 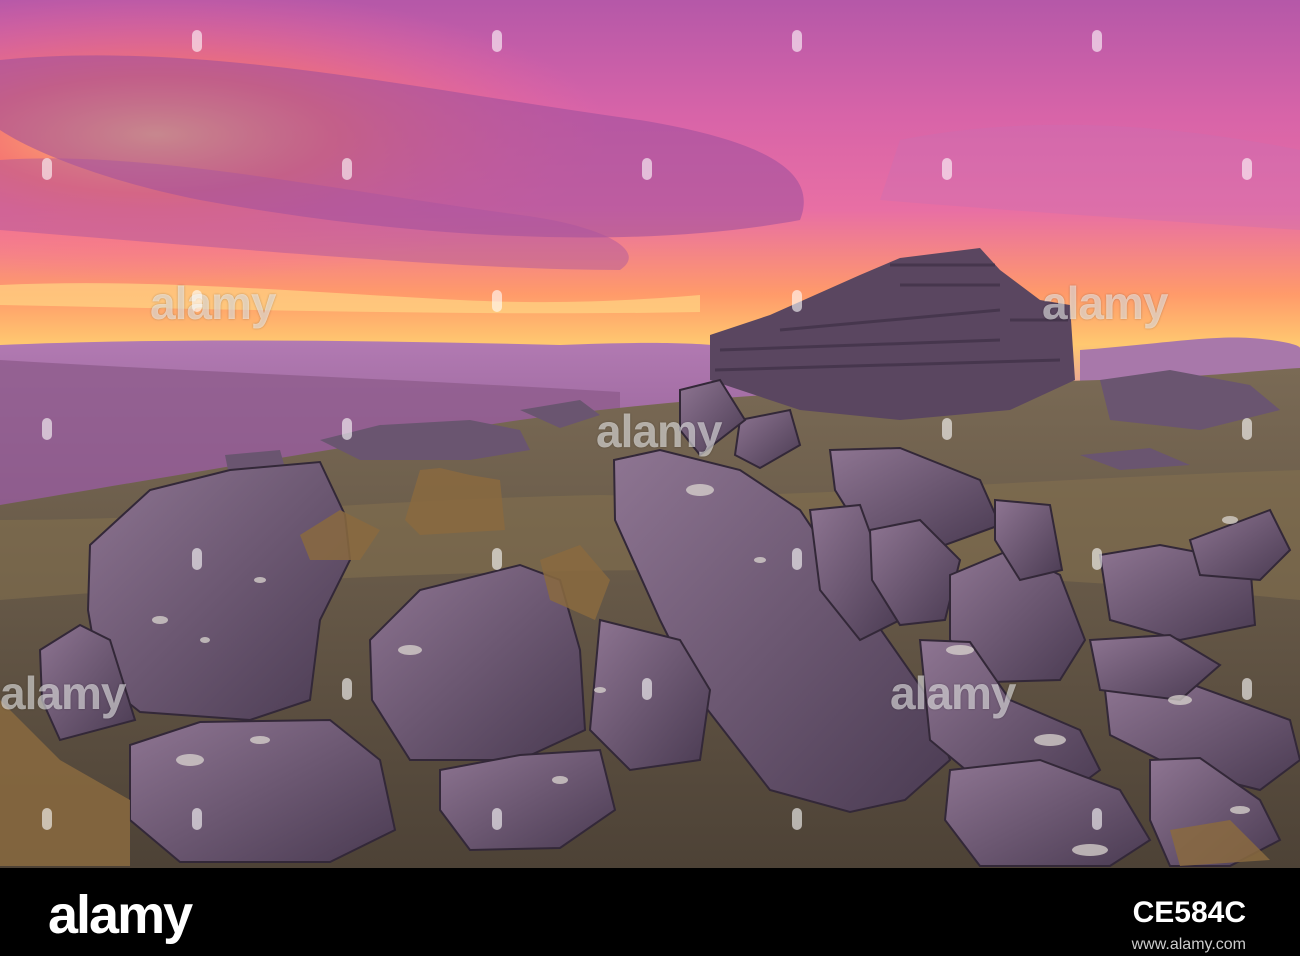 What do you see at coordinates (1189, 912) in the screenshot?
I see `image-id: CE584C` at bounding box center [1189, 912].